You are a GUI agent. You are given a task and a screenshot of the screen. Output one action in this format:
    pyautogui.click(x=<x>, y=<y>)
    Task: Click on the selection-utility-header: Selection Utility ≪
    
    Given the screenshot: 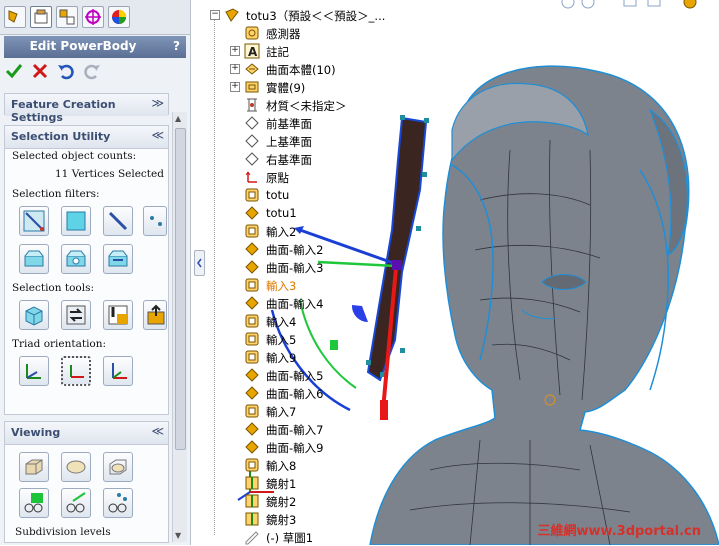 What is the action you would take?
    pyautogui.click(x=86, y=137)
    